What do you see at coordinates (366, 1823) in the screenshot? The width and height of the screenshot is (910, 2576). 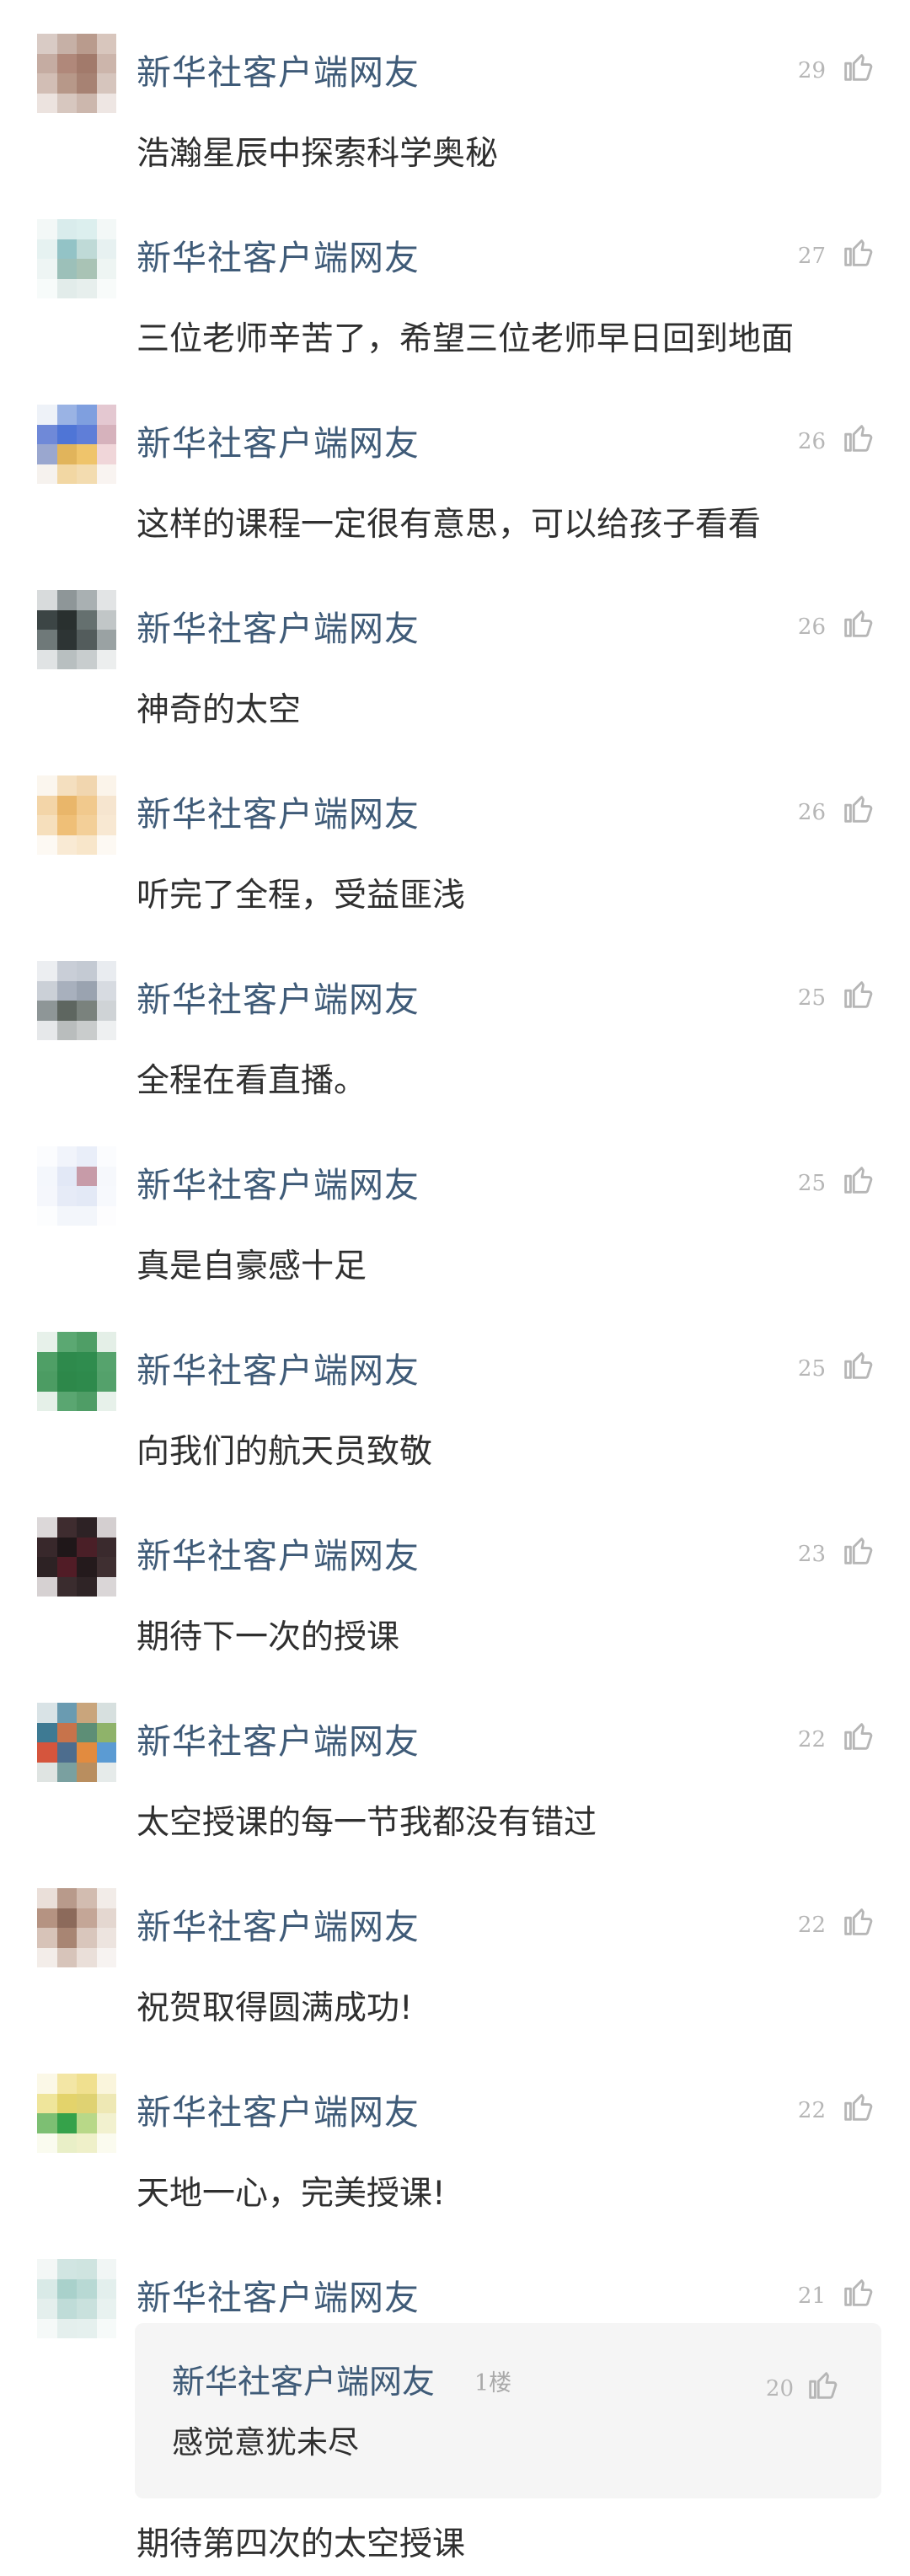 I see `comment-text: 太空授课的每一节我都没有错过` at bounding box center [366, 1823].